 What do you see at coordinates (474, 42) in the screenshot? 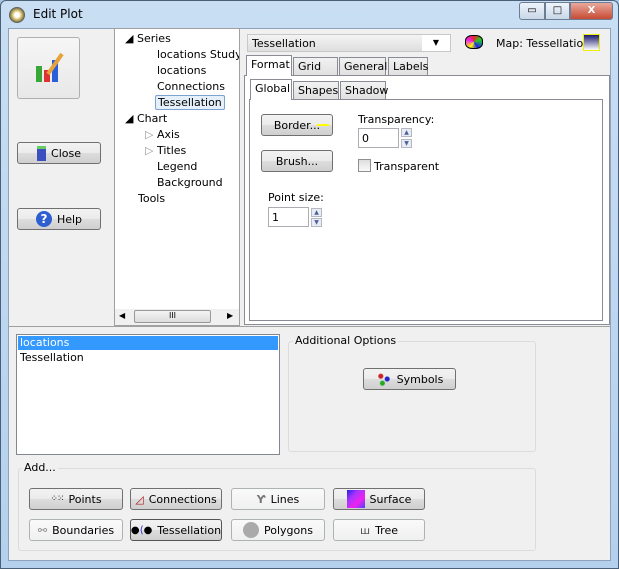
I see `palette-icon` at bounding box center [474, 42].